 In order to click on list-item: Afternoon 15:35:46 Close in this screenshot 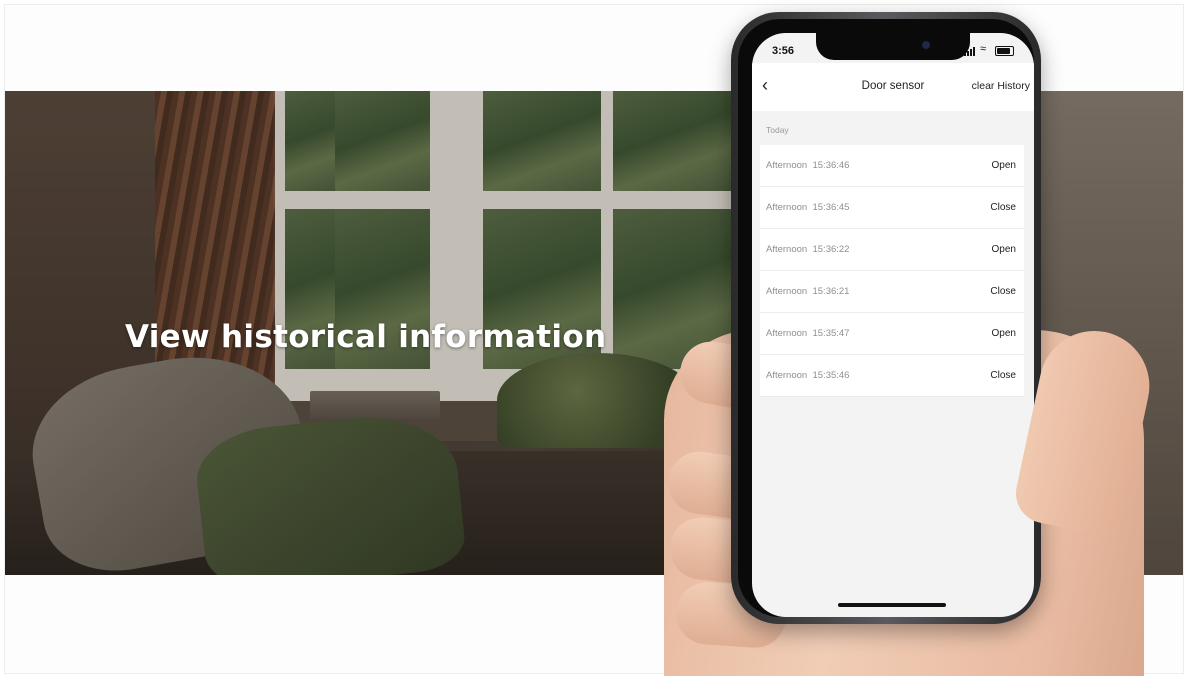, I will do `click(892, 376)`.